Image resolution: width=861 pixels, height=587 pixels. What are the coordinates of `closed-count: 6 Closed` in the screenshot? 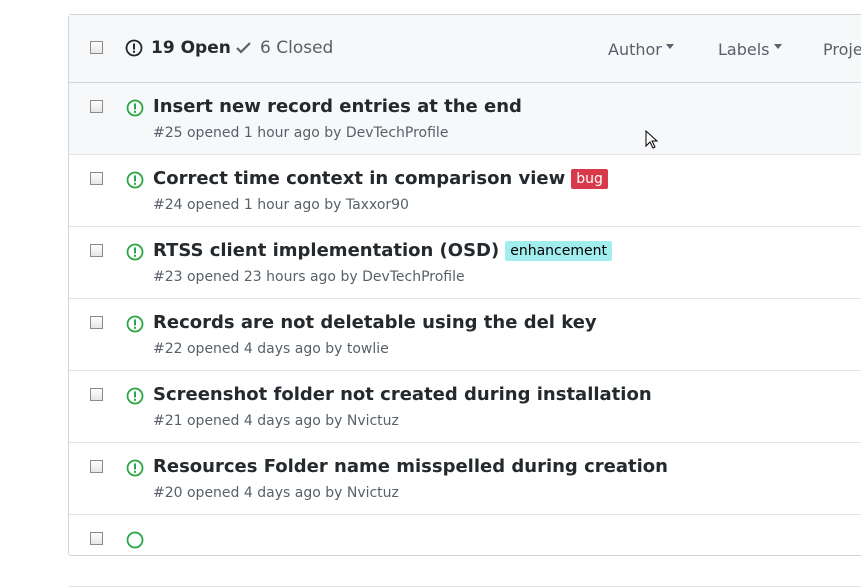 It's located at (297, 48).